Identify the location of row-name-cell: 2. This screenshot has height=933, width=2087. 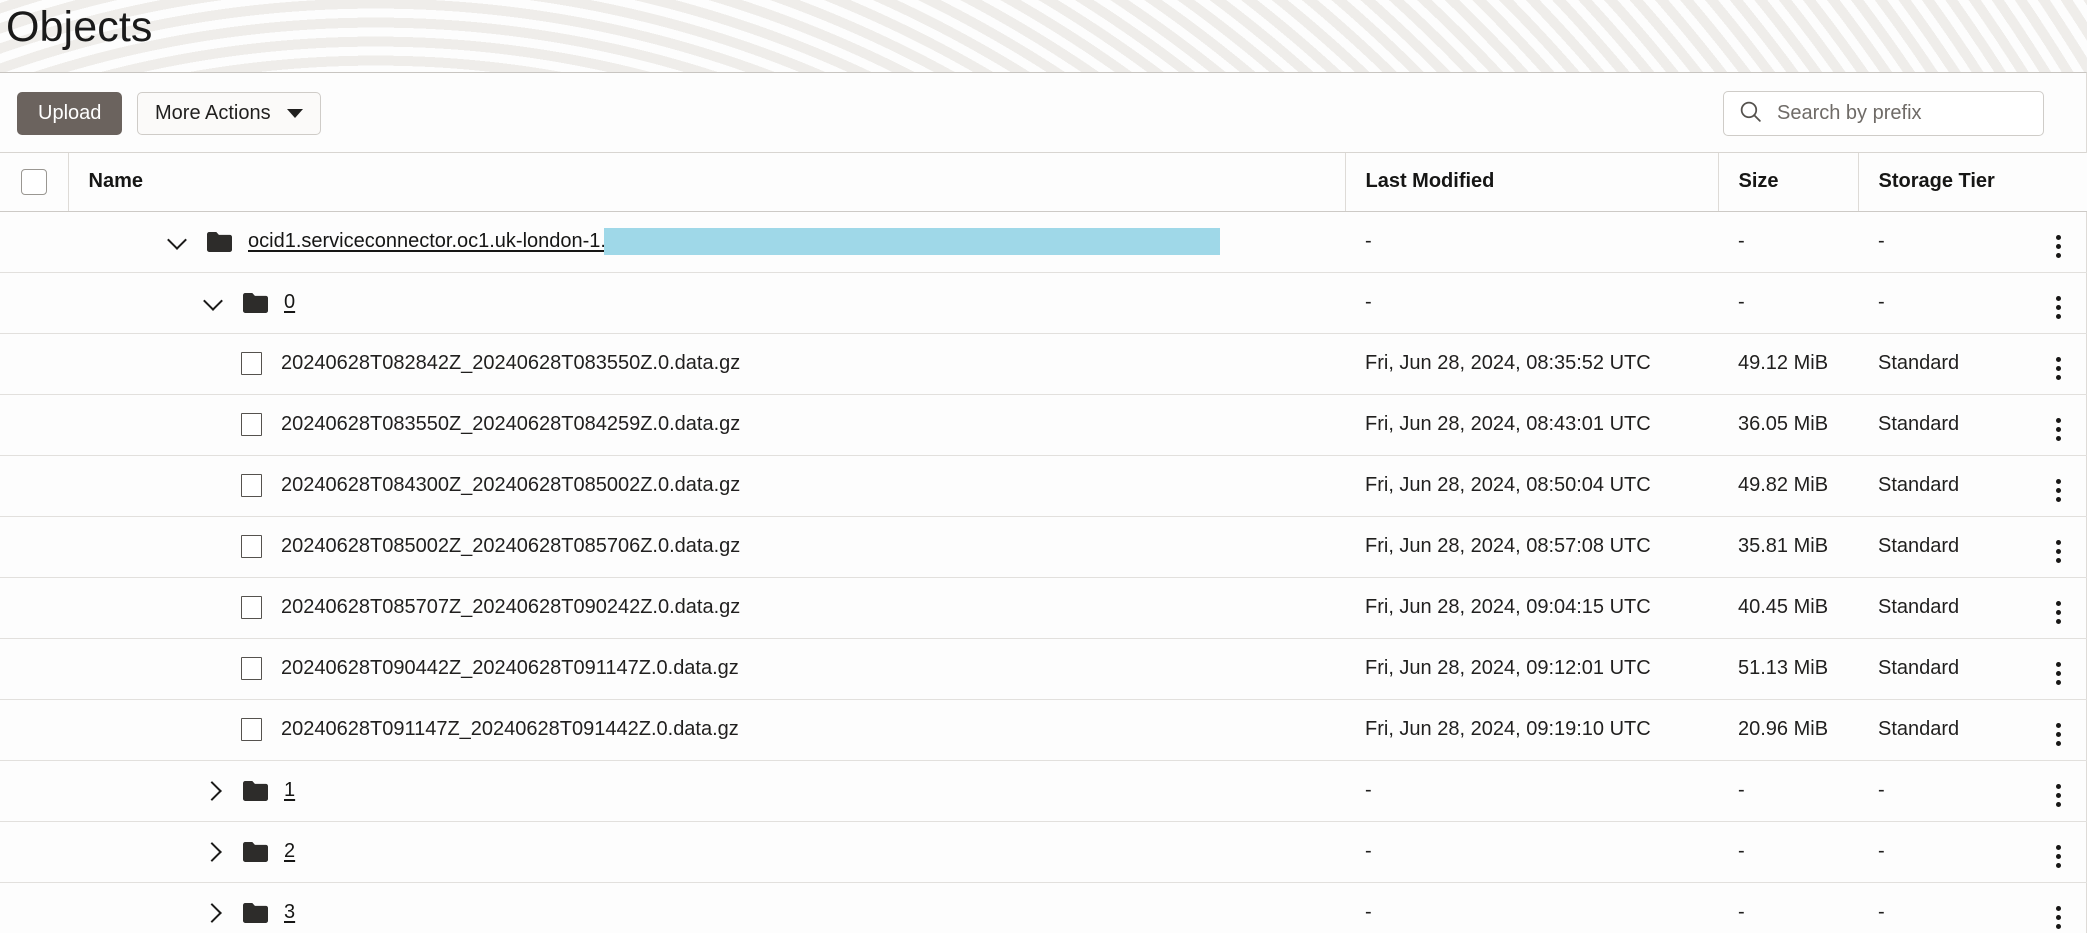
(706, 852).